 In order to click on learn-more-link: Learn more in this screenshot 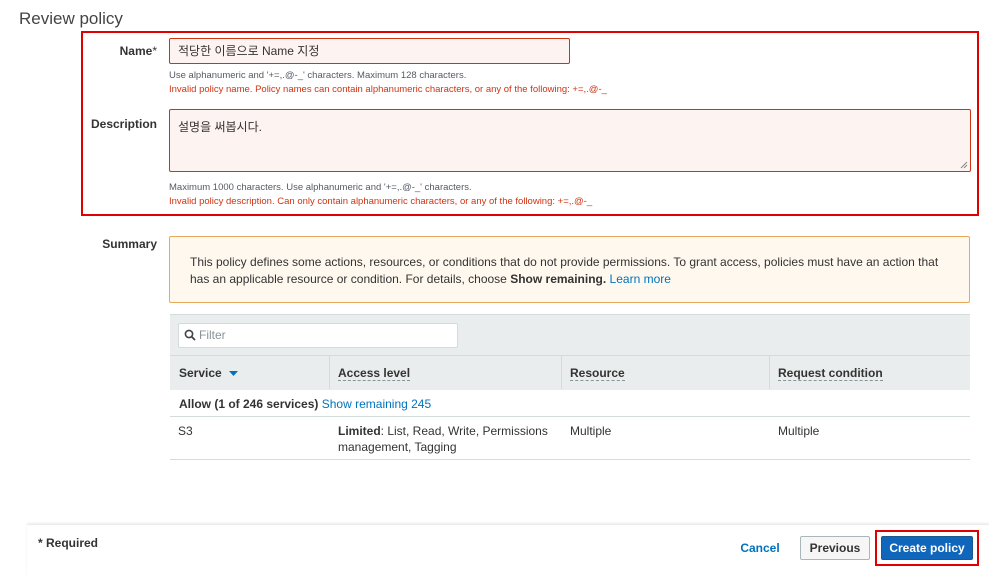, I will do `click(640, 279)`.